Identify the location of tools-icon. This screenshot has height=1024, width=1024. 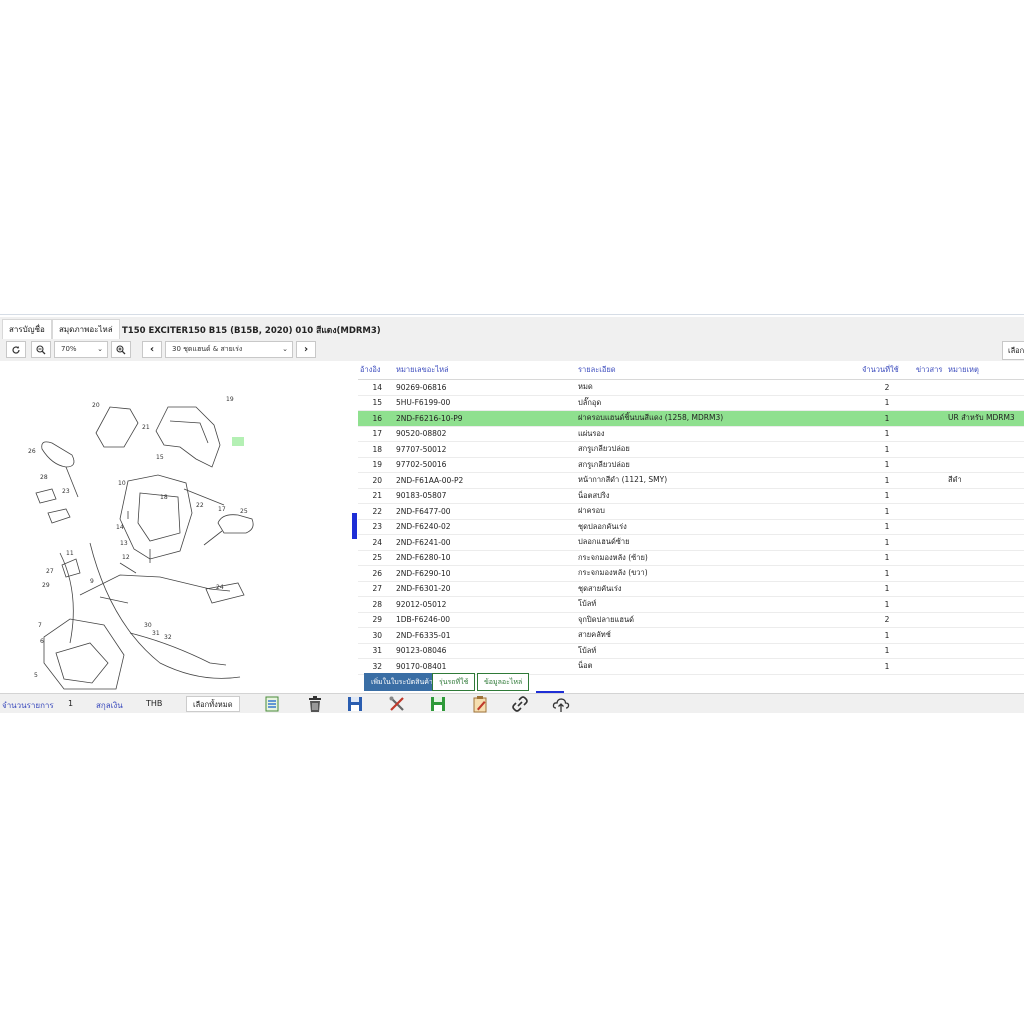
(397, 704).